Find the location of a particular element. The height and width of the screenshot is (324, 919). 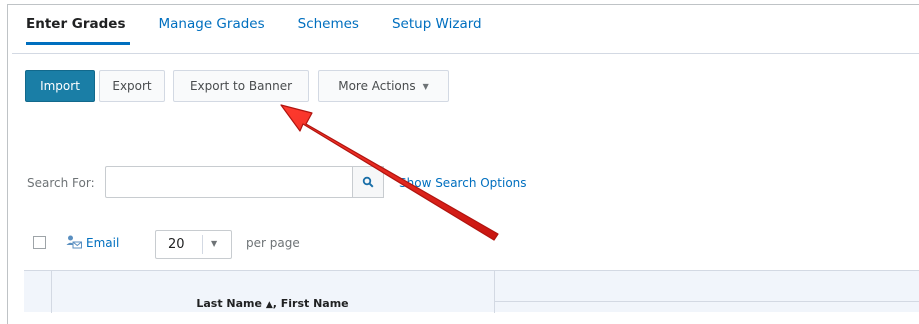

per-page-select: 20 ▼ is located at coordinates (193, 244).